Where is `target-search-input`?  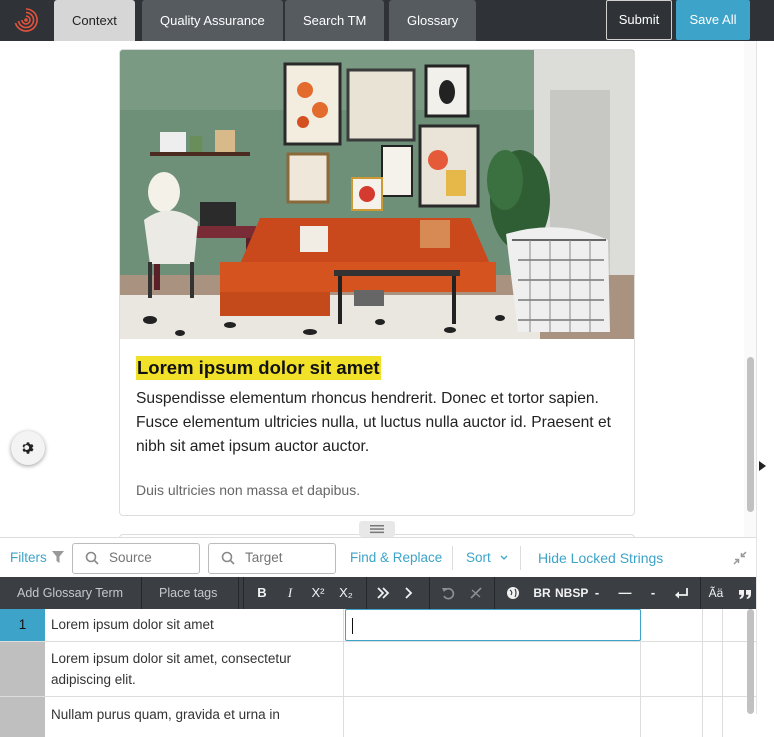 target-search-input is located at coordinates (287, 557).